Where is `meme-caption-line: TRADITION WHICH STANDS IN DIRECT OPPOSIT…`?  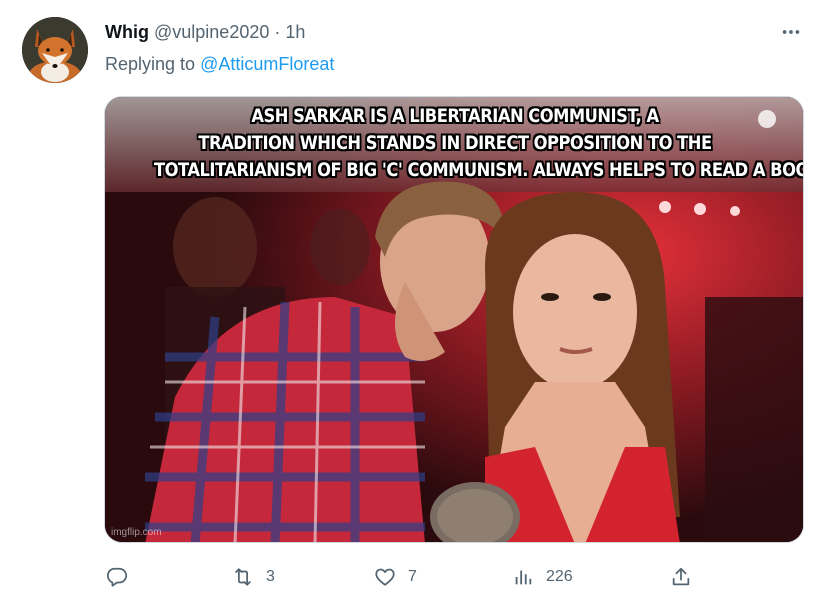 meme-caption-line: TRADITION WHICH STANDS IN DIRECT OPPOSIT… is located at coordinates (455, 143).